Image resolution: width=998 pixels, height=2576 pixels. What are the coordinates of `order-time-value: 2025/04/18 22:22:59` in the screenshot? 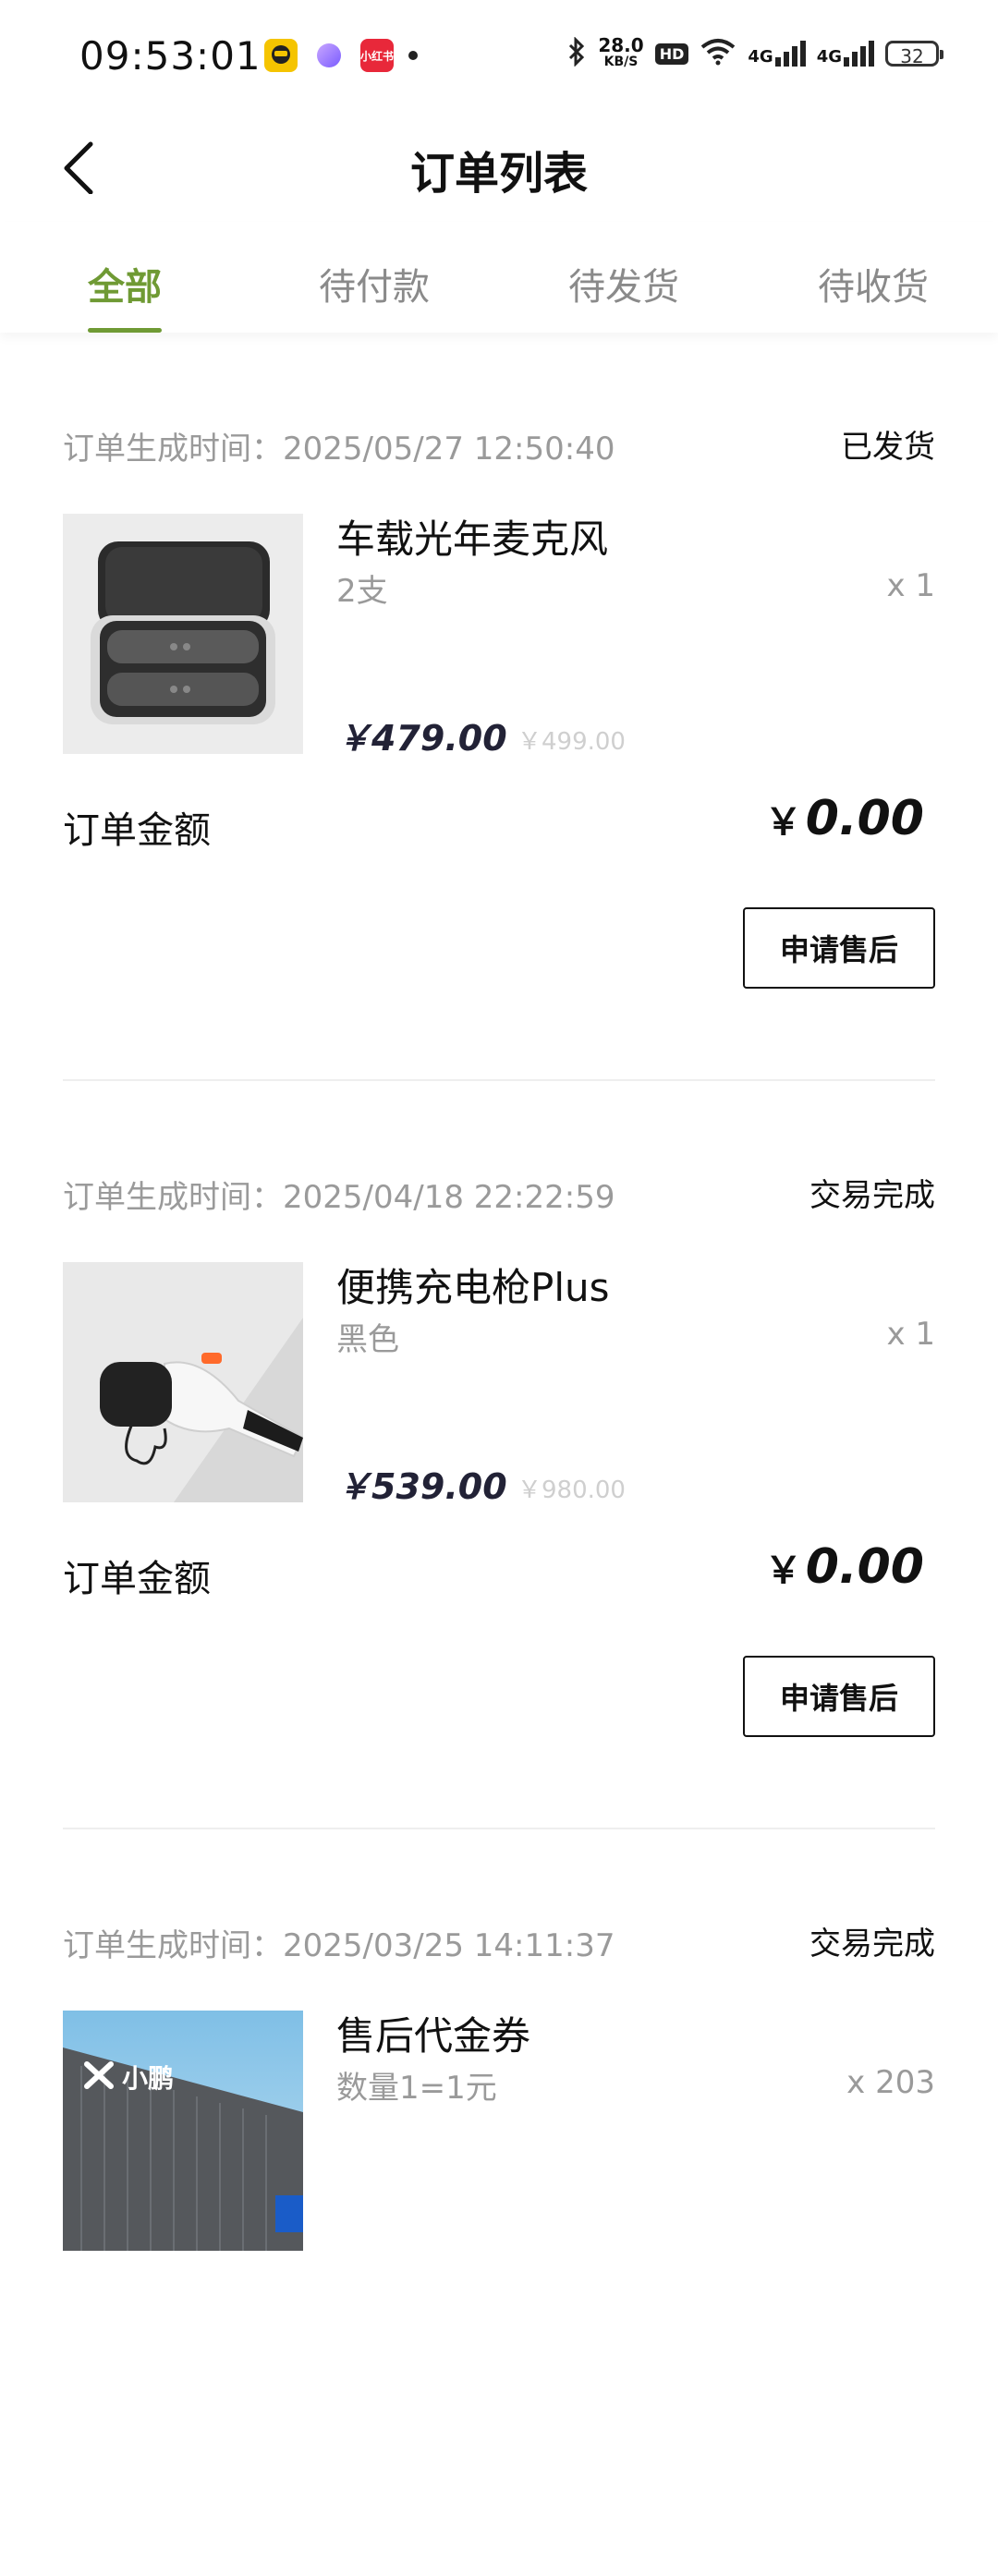 It's located at (449, 1197).